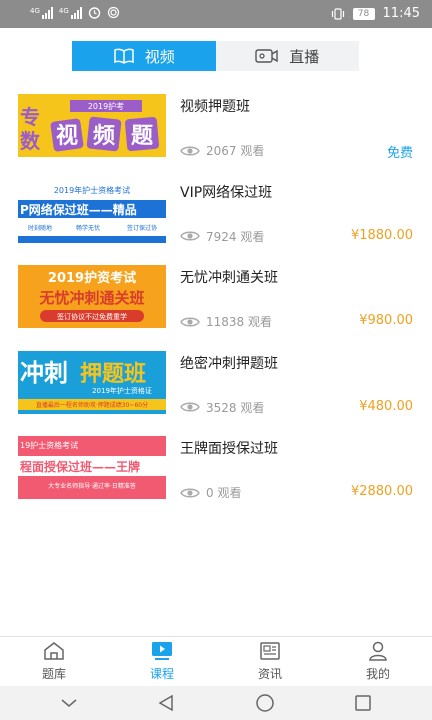 The height and width of the screenshot is (720, 432). I want to click on thumb-text: 19护士资格考试, so click(49, 445).